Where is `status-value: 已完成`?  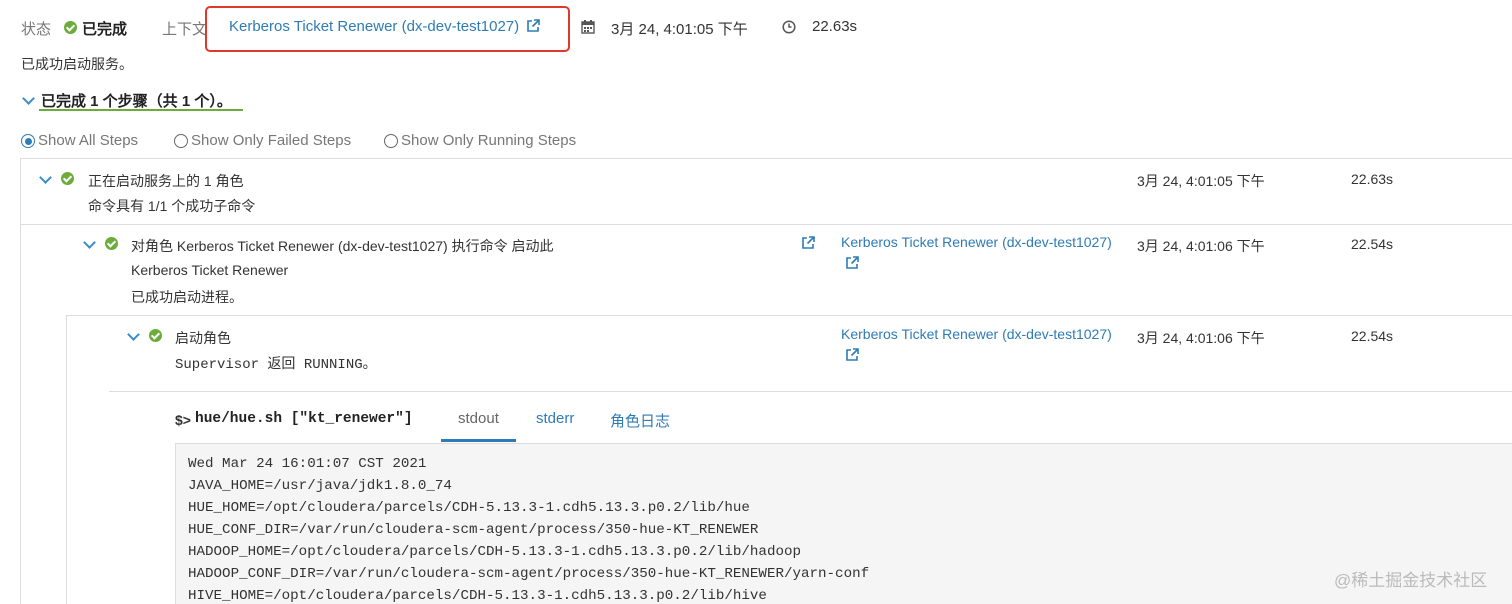 status-value: 已完成 is located at coordinates (105, 29).